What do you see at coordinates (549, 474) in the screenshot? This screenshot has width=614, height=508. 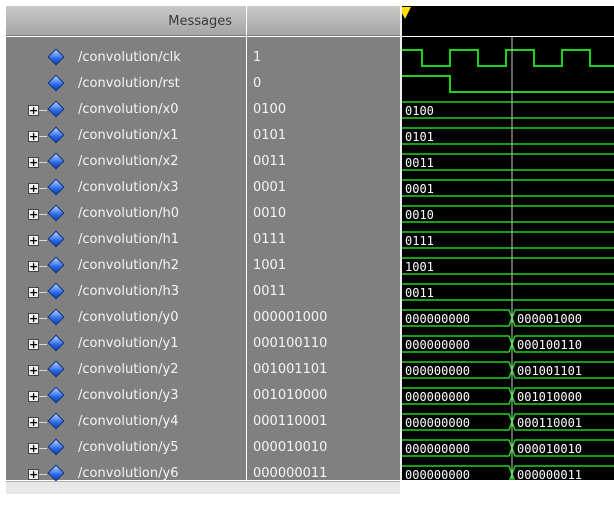 I see `bus-value-label: 000000011` at bounding box center [549, 474].